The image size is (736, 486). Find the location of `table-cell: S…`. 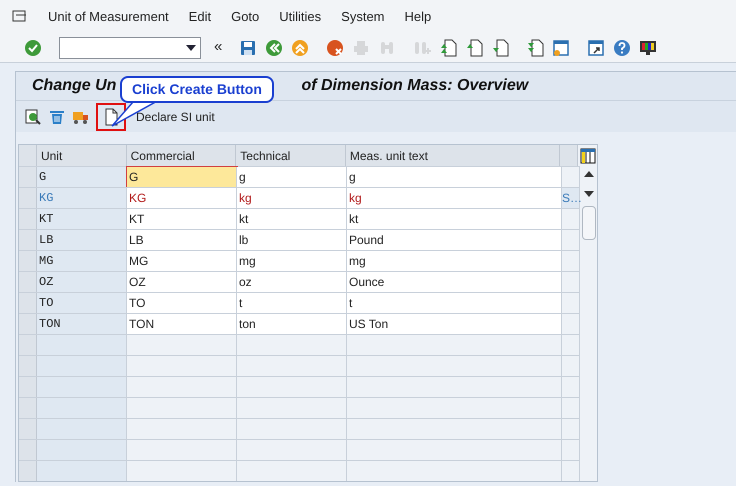

table-cell: S… is located at coordinates (571, 198).